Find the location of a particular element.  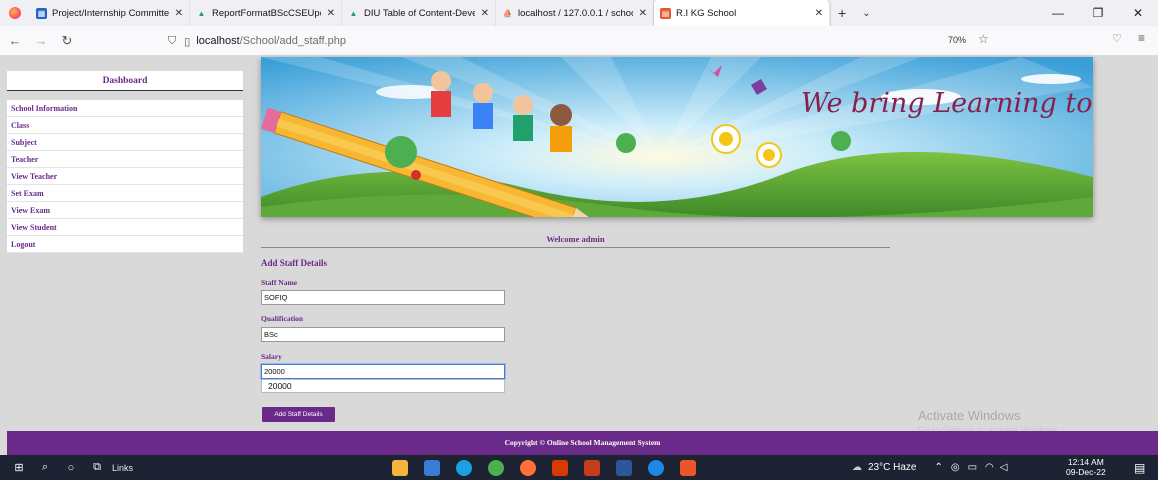

clock-date: 09-Dec-22 is located at coordinates (1086, 472).